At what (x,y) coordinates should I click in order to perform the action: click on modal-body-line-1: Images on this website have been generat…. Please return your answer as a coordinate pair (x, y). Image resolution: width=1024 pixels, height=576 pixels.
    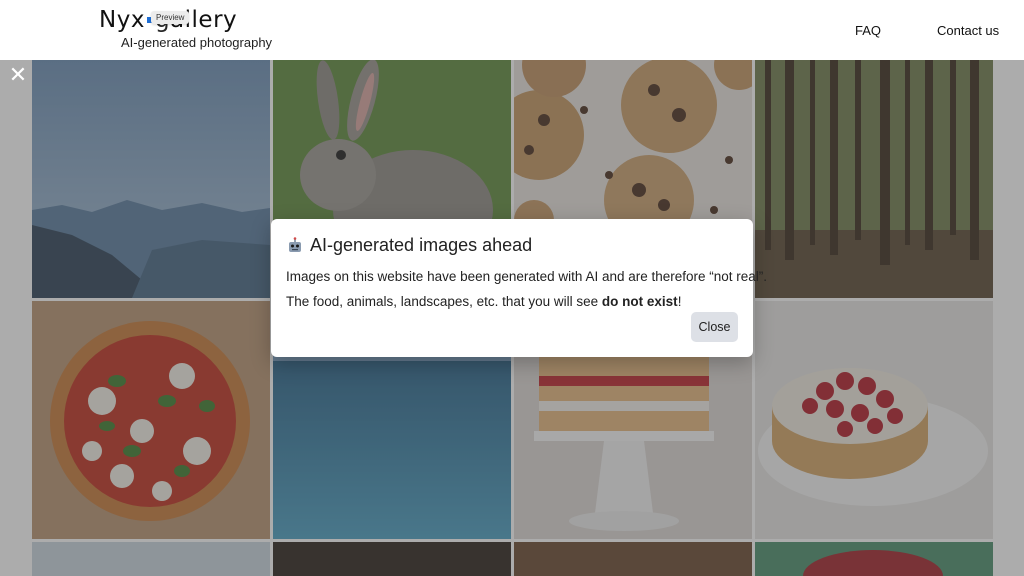
    Looking at the image, I should click on (527, 276).